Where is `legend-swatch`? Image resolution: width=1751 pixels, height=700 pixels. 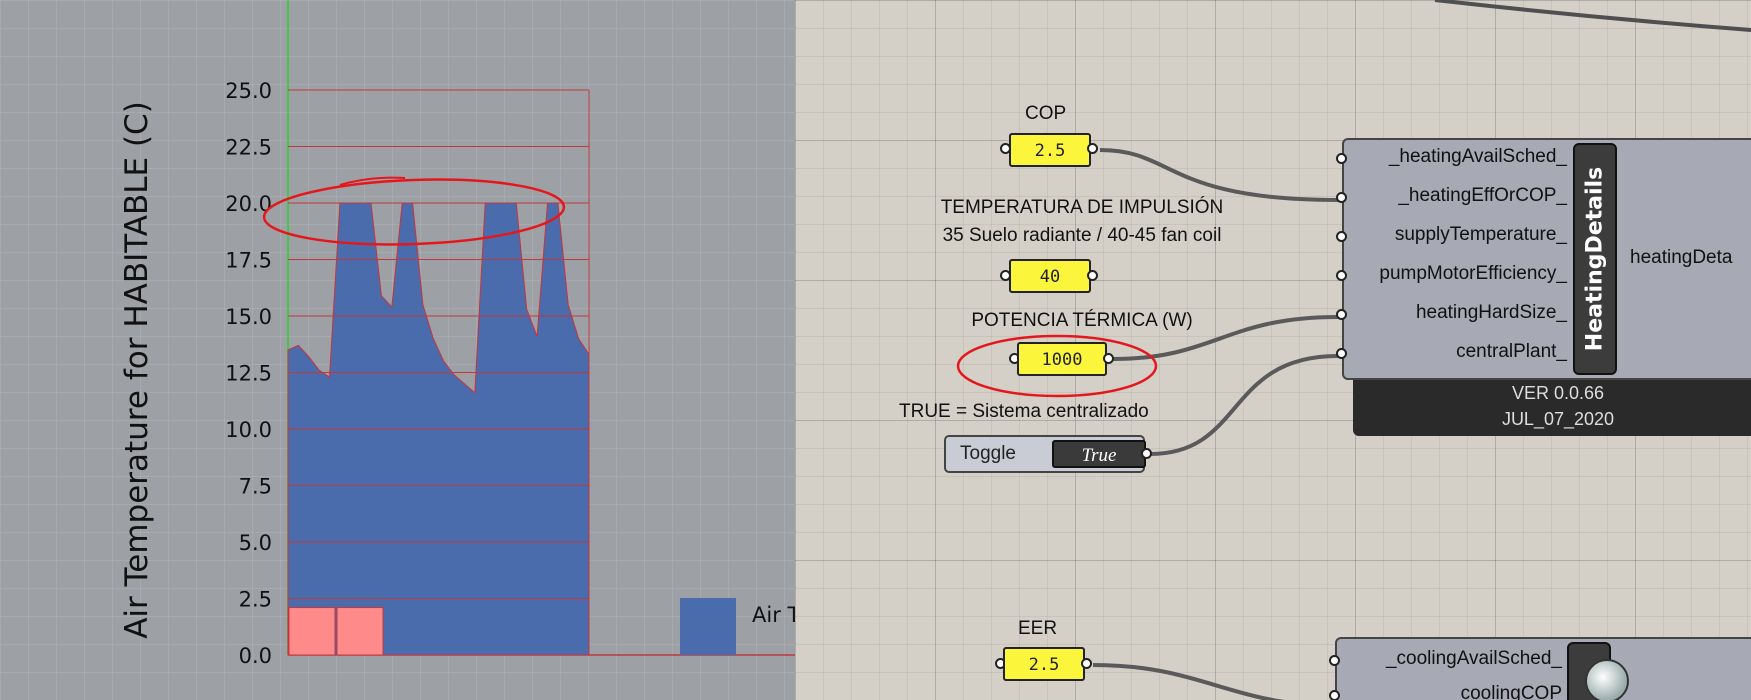
legend-swatch is located at coordinates (708, 626).